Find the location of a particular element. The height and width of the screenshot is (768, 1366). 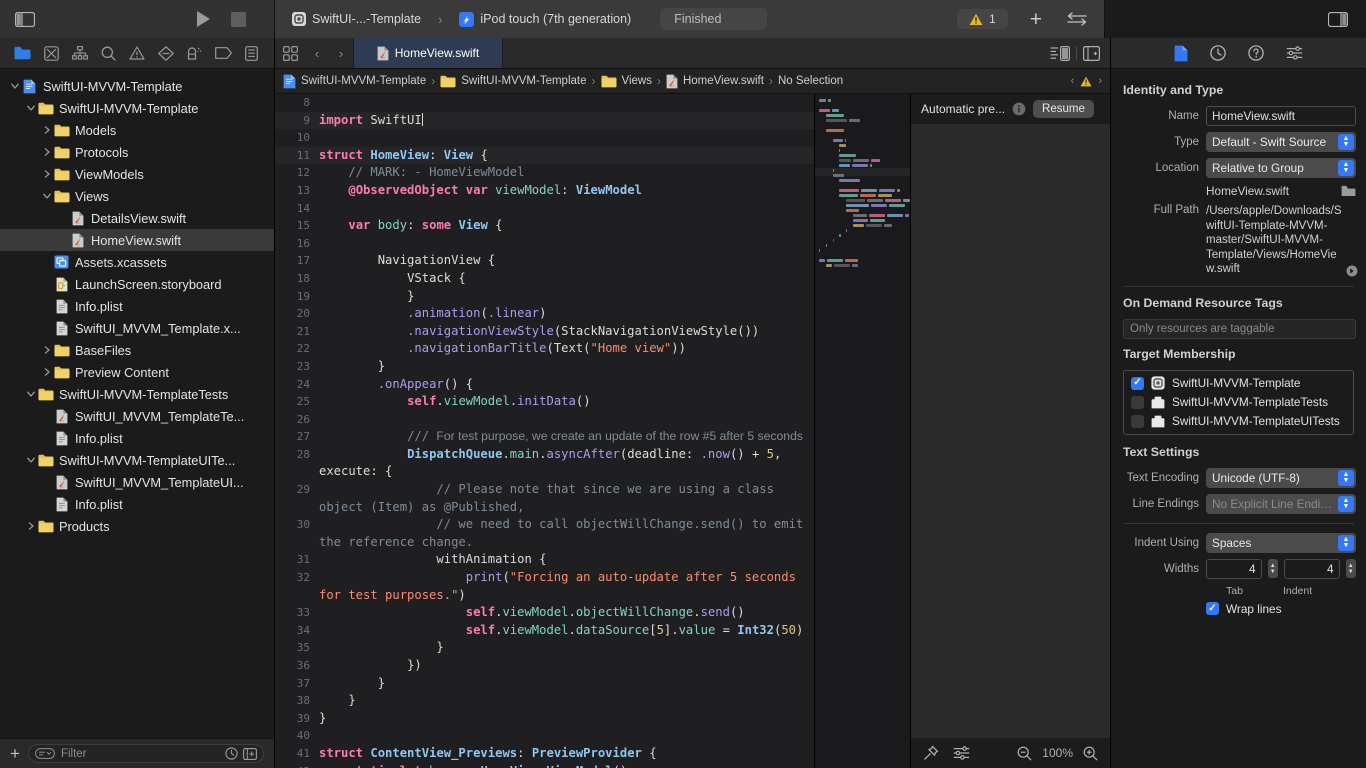

code-line: 40 is located at coordinates (544, 736).